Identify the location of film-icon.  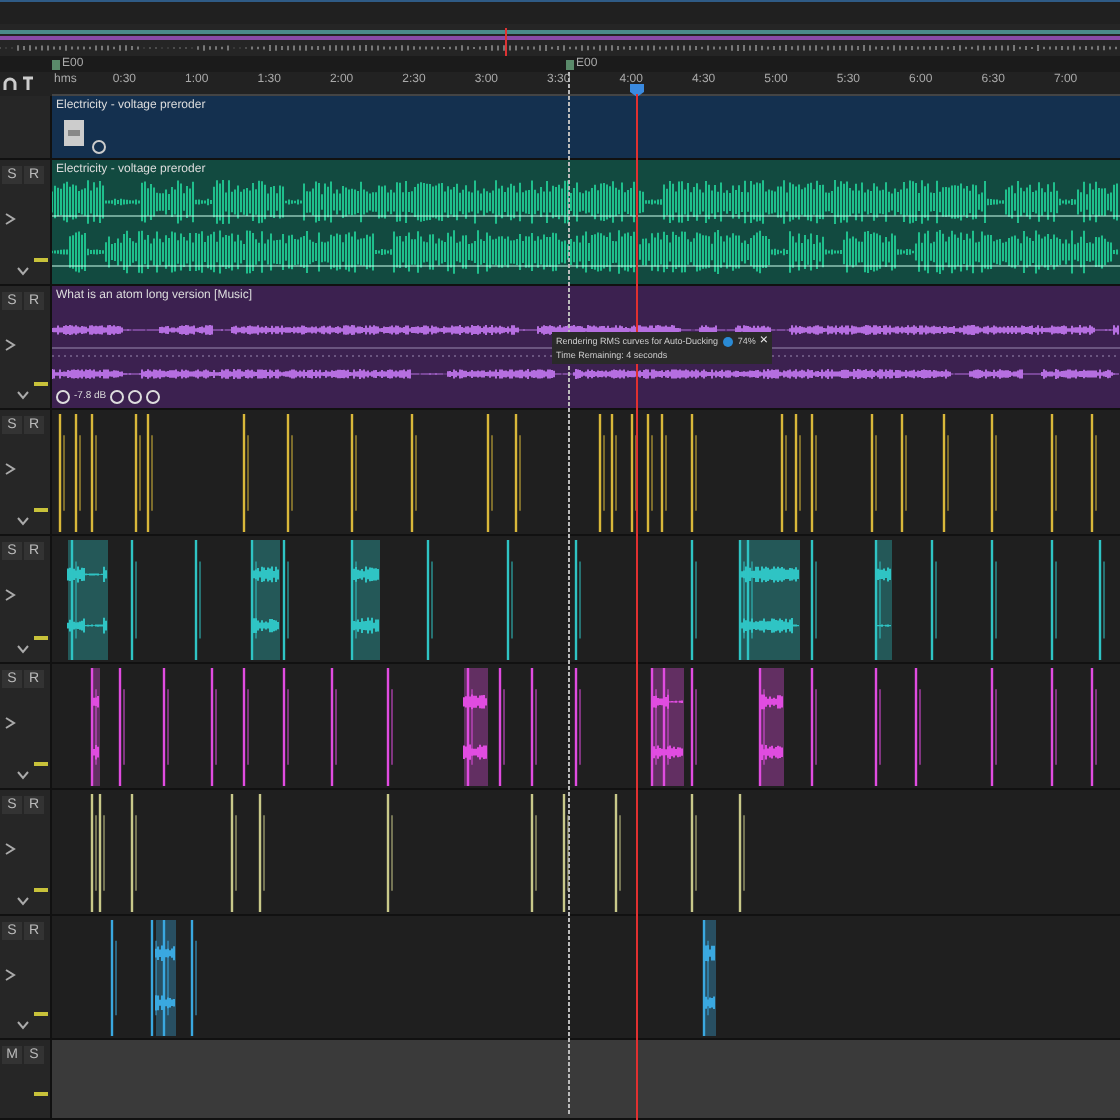
(74, 133).